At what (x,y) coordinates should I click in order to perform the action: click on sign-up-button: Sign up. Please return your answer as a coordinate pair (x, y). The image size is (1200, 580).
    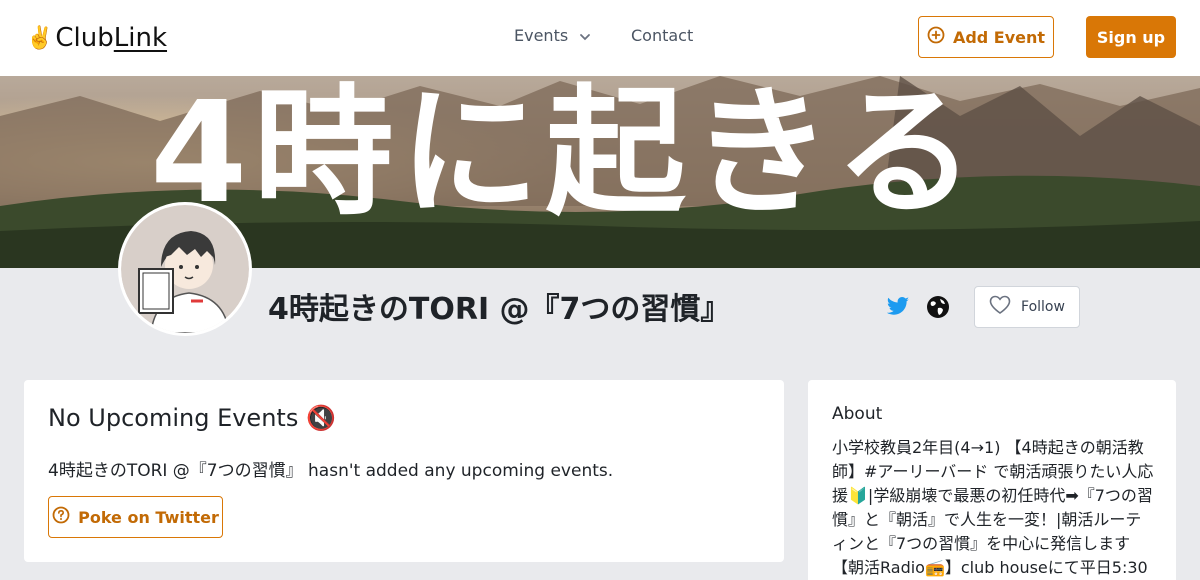
    Looking at the image, I should click on (1131, 37).